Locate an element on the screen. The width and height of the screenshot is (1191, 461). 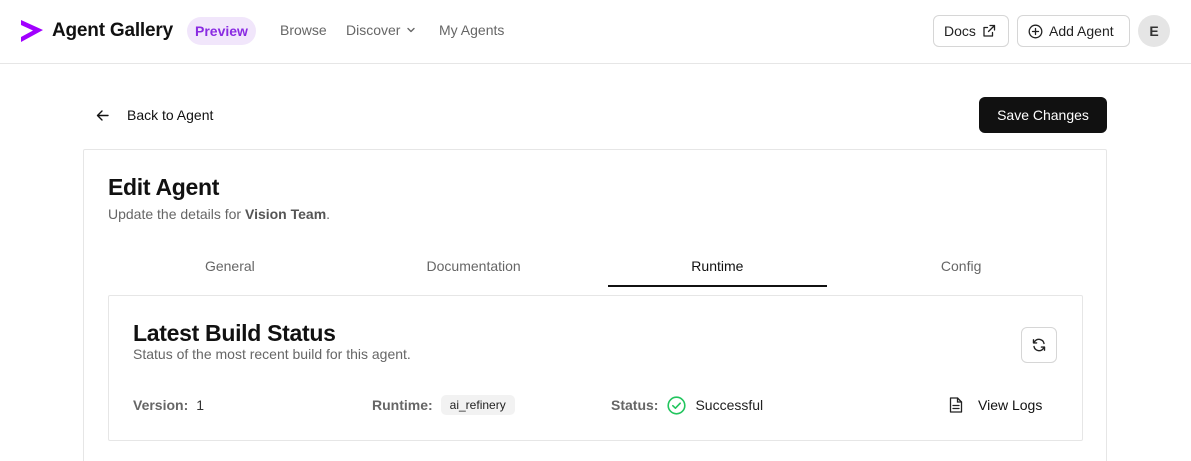
docs-button: Docs is located at coordinates (971, 31).